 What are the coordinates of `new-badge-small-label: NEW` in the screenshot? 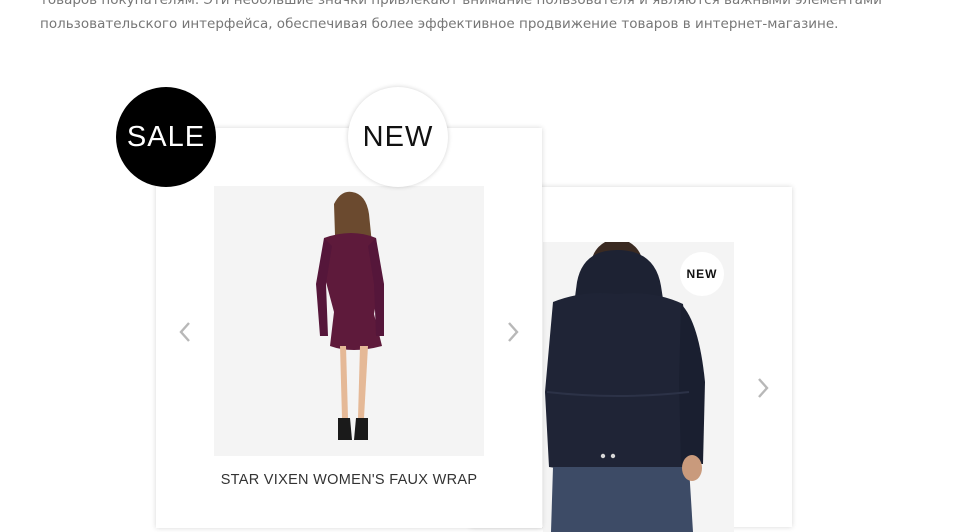 It's located at (702, 274).